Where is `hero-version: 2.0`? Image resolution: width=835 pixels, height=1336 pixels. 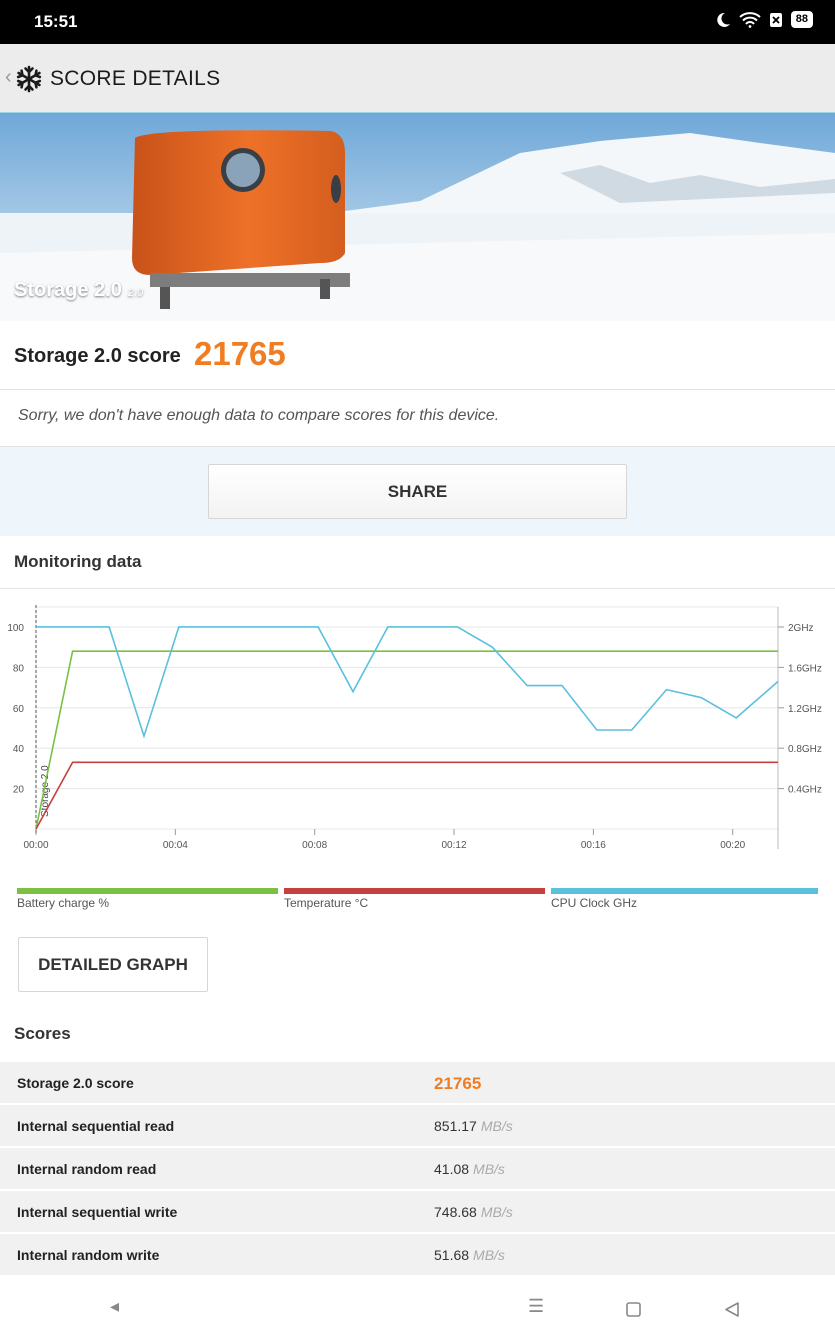
hero-version: 2.0 is located at coordinates (135, 293).